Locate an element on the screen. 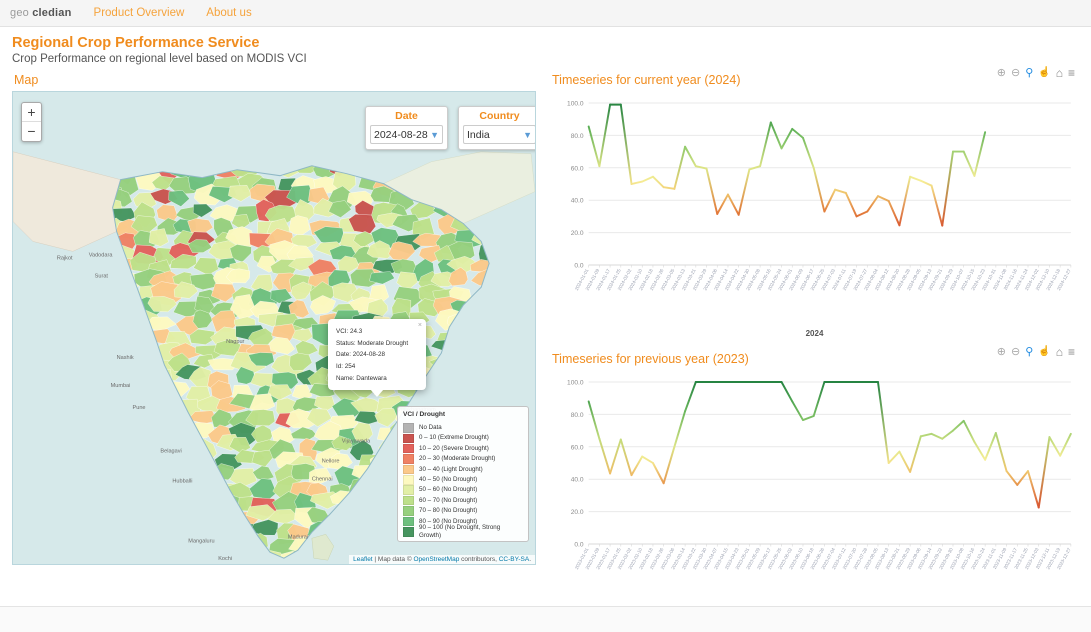  legend-label: 0 – 10 (Extreme Drought) is located at coordinates (454, 438).